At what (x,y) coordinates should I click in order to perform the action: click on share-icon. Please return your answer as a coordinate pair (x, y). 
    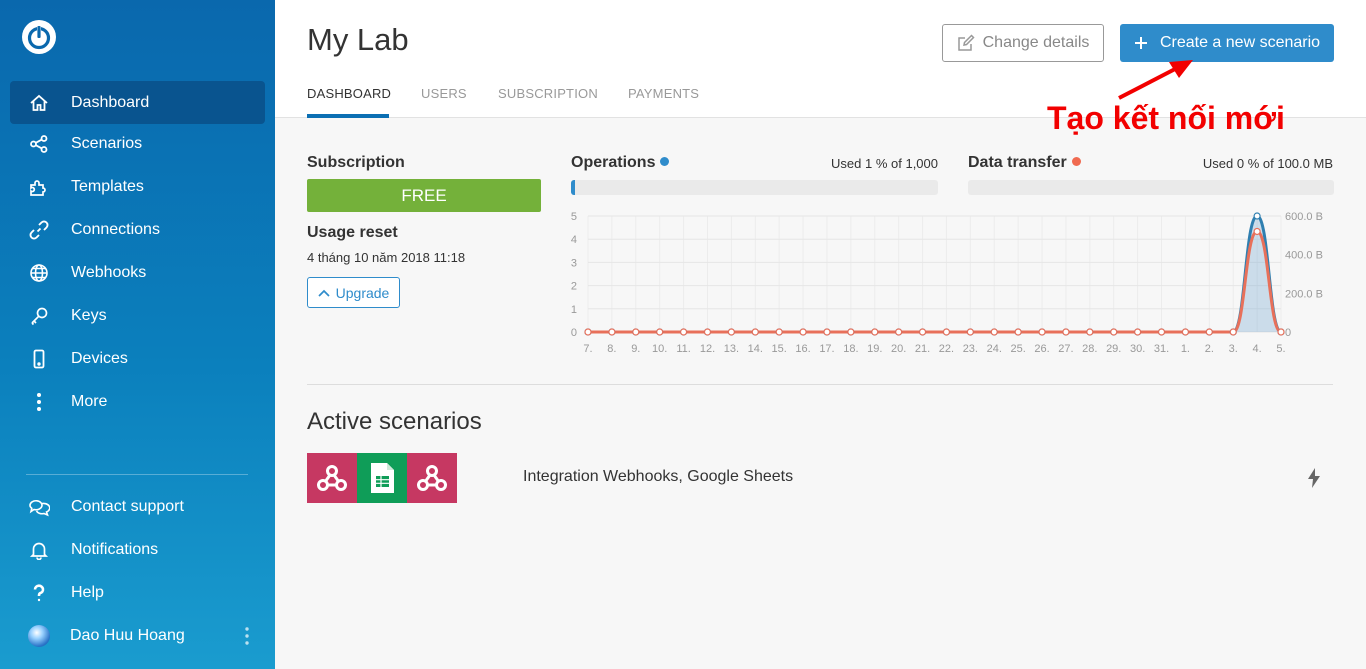
    Looking at the image, I should click on (39, 144).